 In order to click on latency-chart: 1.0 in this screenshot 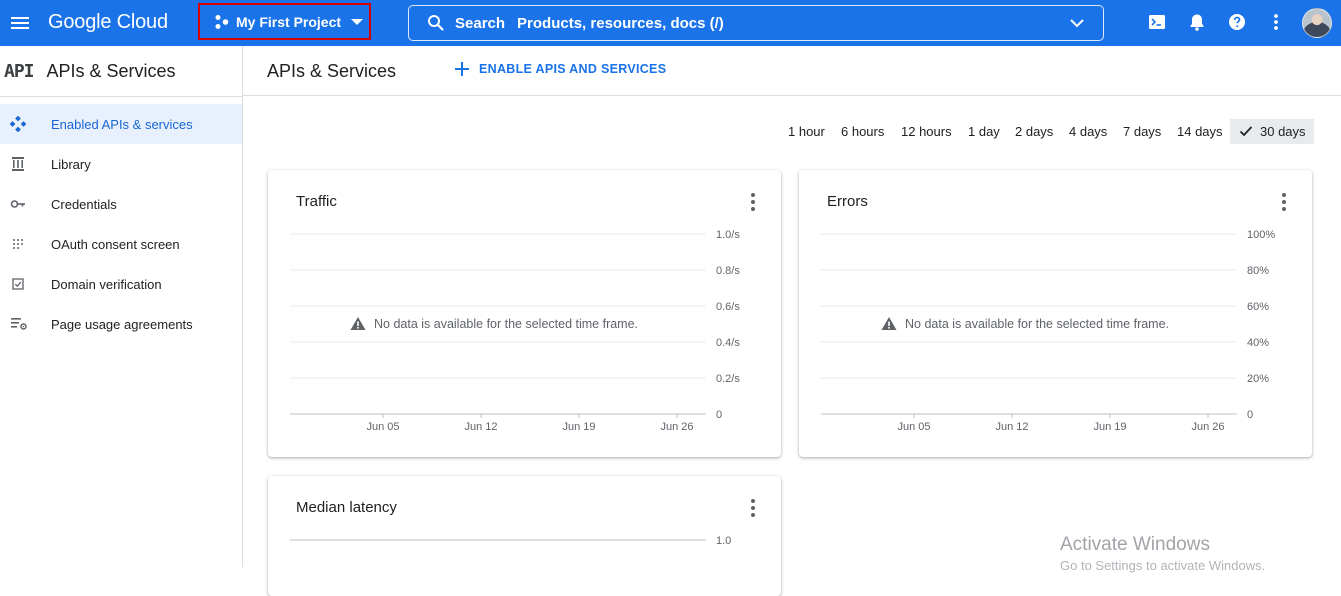, I will do `click(510, 541)`.